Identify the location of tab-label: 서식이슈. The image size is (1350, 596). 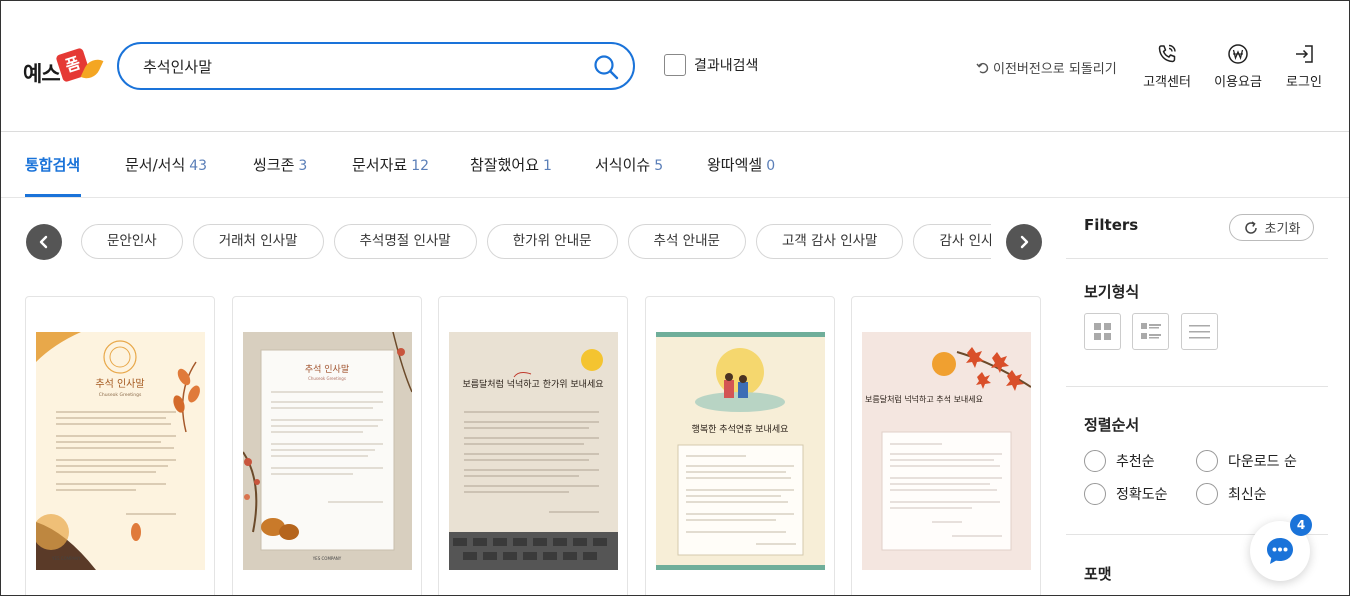
(623, 165).